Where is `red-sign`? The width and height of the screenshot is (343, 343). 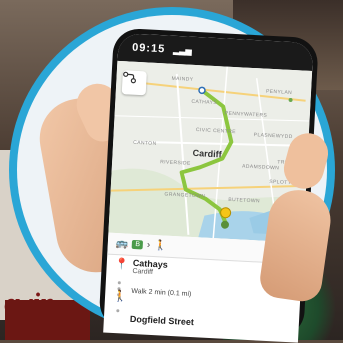 red-sign is located at coordinates (47, 320).